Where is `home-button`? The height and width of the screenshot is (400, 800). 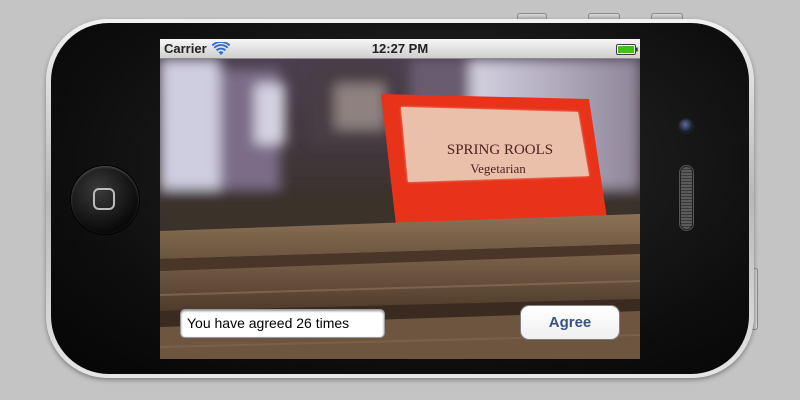 home-button is located at coordinates (105, 200).